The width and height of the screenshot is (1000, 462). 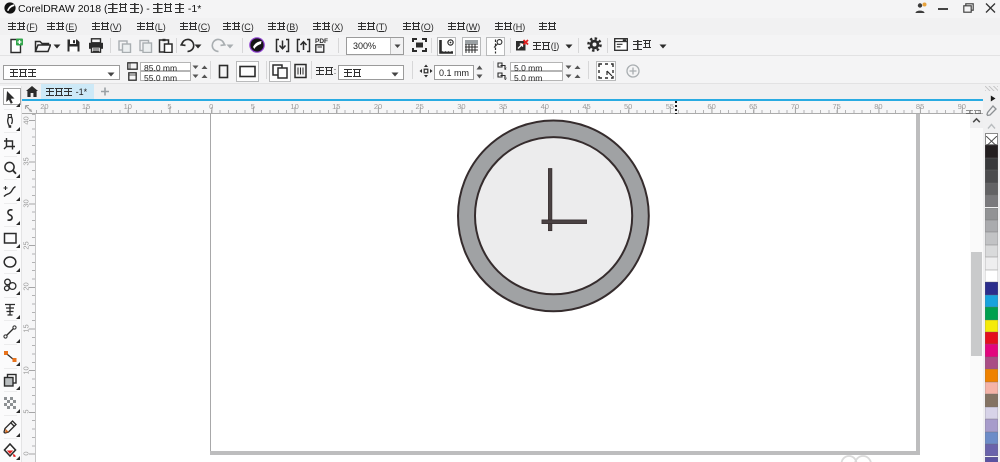 What do you see at coordinates (505, 78) in the screenshot?
I see `svg-text: y` at bounding box center [505, 78].